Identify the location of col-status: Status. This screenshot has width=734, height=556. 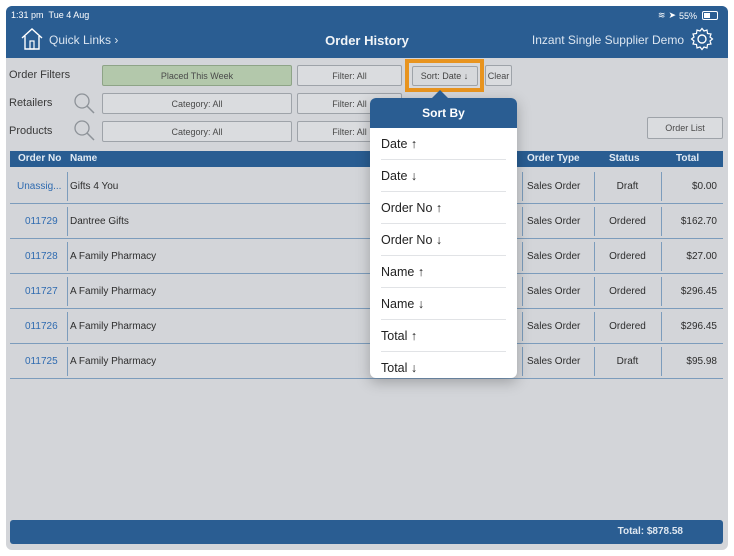
(624, 158).